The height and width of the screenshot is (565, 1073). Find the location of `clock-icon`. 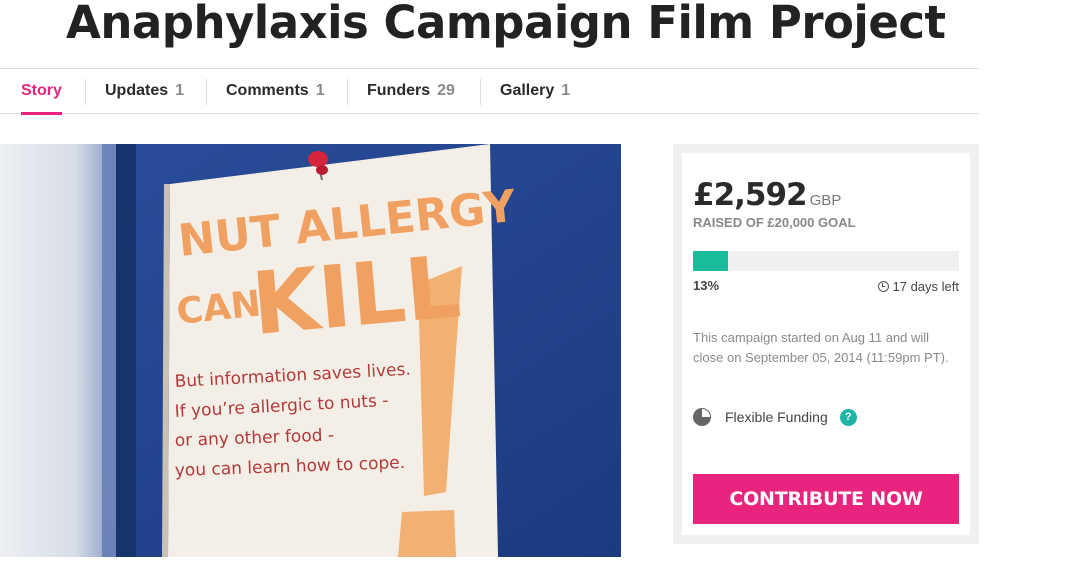

clock-icon is located at coordinates (883, 286).